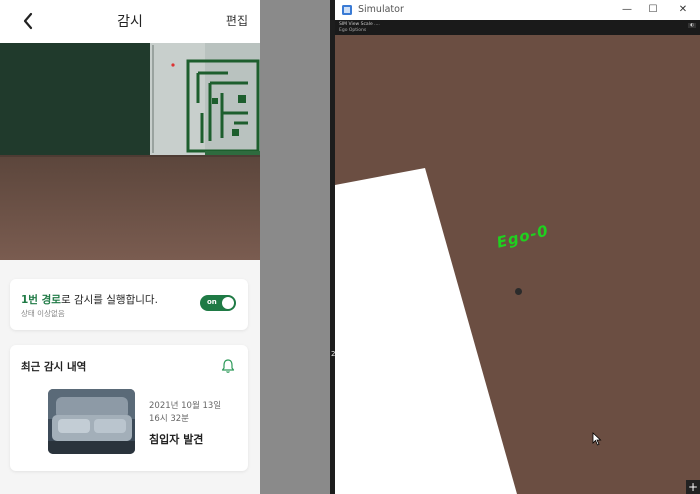  I want to click on monitoring-status-card: 1번 경로로 감시를 실행합니다. 상태 이상없음 on, so click(129, 304).